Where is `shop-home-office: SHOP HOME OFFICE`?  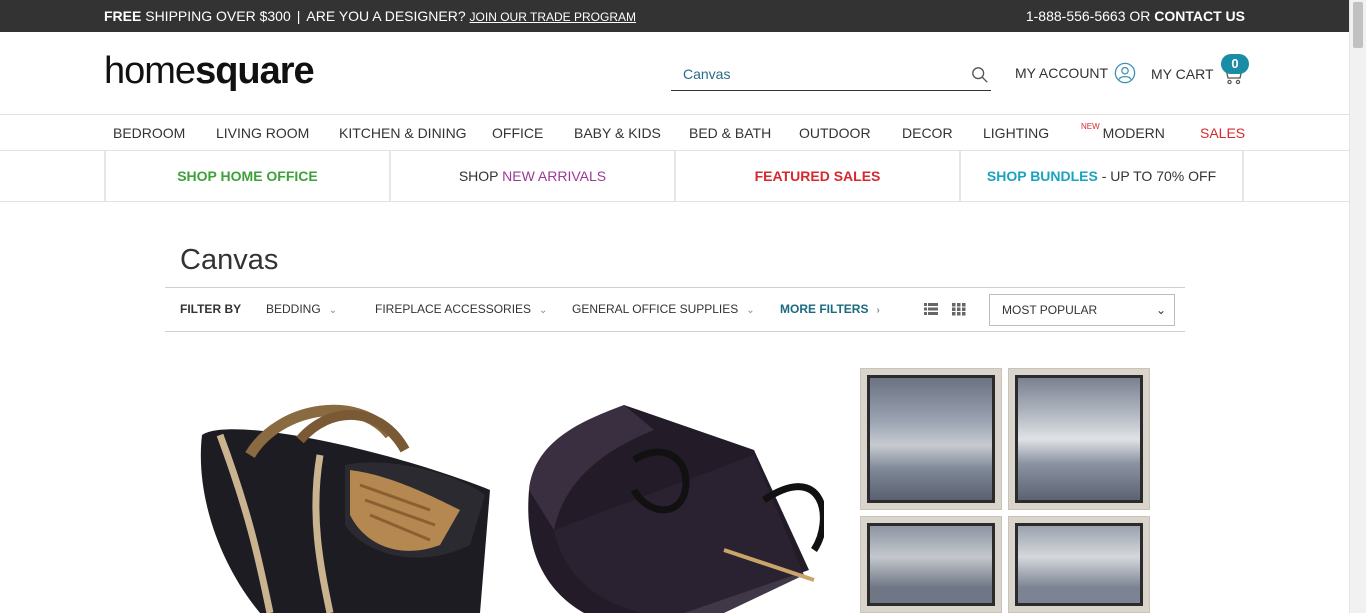 shop-home-office: SHOP HOME OFFICE is located at coordinates (246, 176).